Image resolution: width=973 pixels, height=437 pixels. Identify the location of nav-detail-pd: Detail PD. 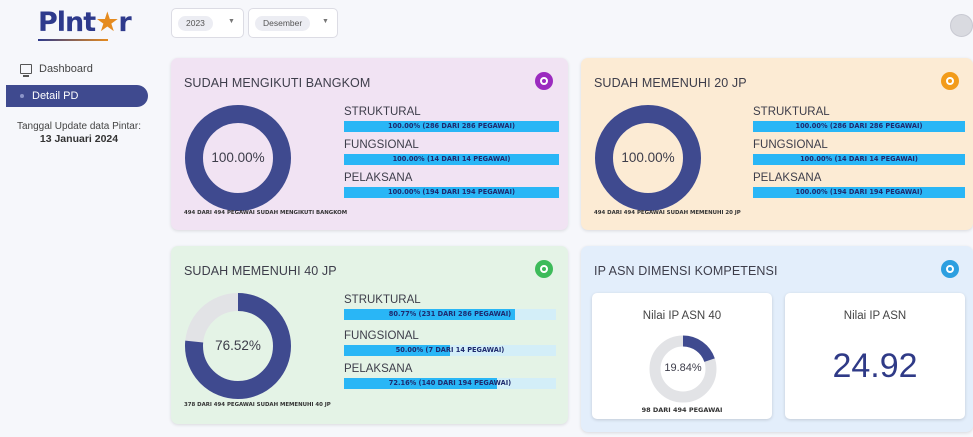
(77, 96).